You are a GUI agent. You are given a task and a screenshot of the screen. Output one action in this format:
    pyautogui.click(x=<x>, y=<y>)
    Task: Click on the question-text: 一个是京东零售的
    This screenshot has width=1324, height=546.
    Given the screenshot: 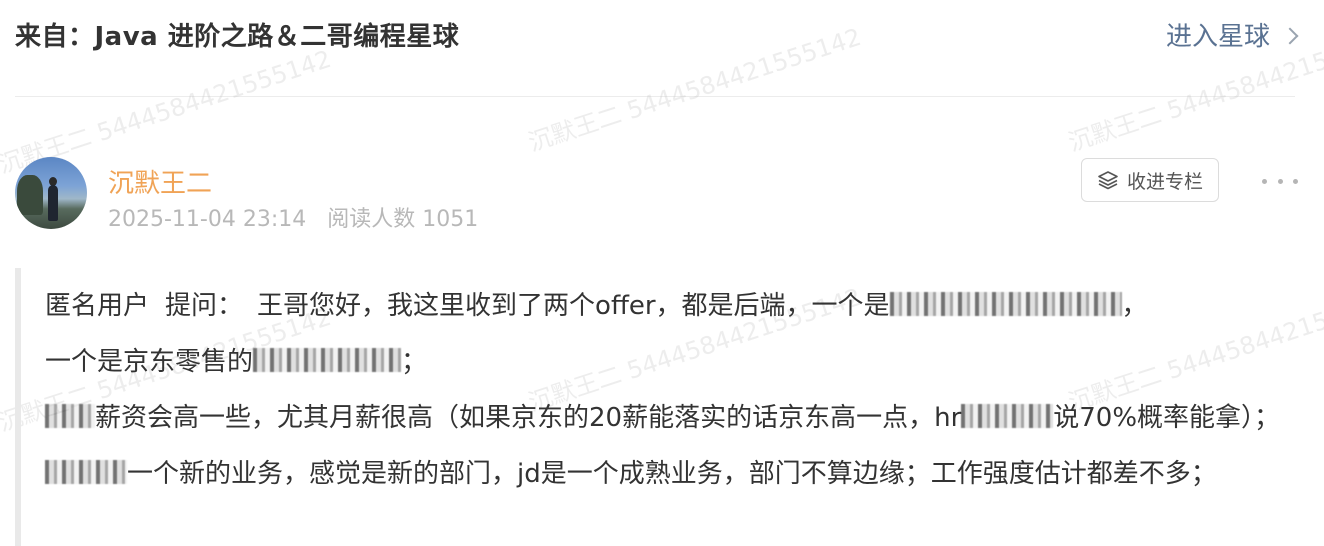 What is the action you would take?
    pyautogui.click(x=149, y=362)
    